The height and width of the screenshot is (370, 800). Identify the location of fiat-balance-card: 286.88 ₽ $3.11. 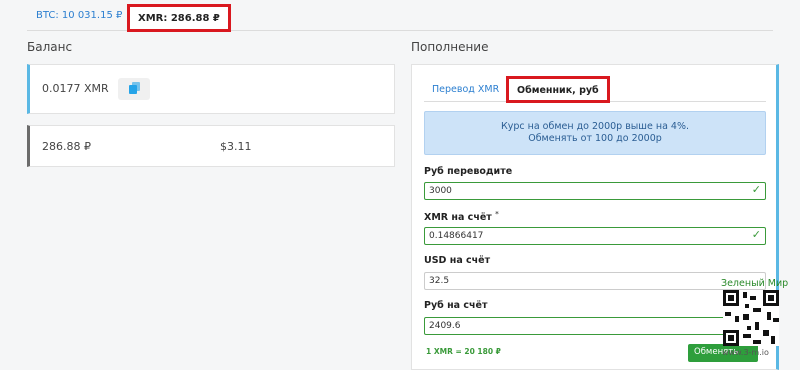
(211, 146).